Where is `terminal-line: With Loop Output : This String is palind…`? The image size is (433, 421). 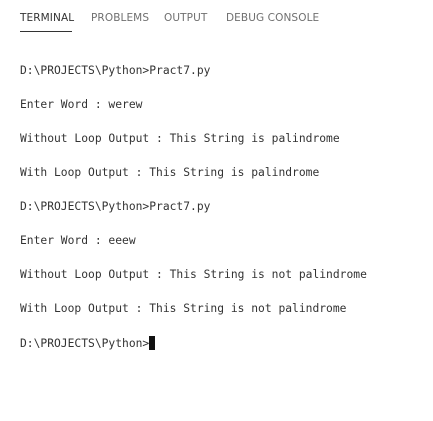 terminal-line: With Loop Output : This String is palind… is located at coordinates (170, 172).